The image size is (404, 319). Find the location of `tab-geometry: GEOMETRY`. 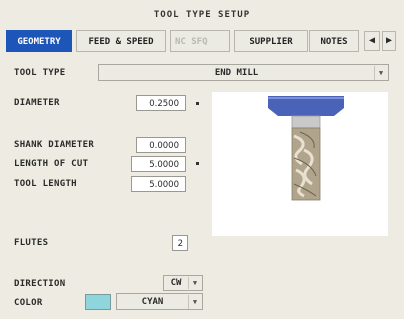

tab-geometry: GEOMETRY is located at coordinates (39, 41).